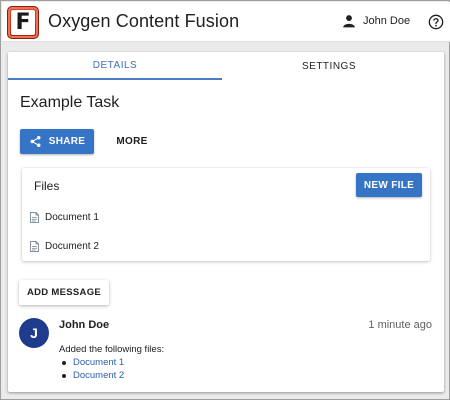 Image resolution: width=450 pixels, height=400 pixels. What do you see at coordinates (98, 375) in the screenshot?
I see `message-file-link: Document 2` at bounding box center [98, 375].